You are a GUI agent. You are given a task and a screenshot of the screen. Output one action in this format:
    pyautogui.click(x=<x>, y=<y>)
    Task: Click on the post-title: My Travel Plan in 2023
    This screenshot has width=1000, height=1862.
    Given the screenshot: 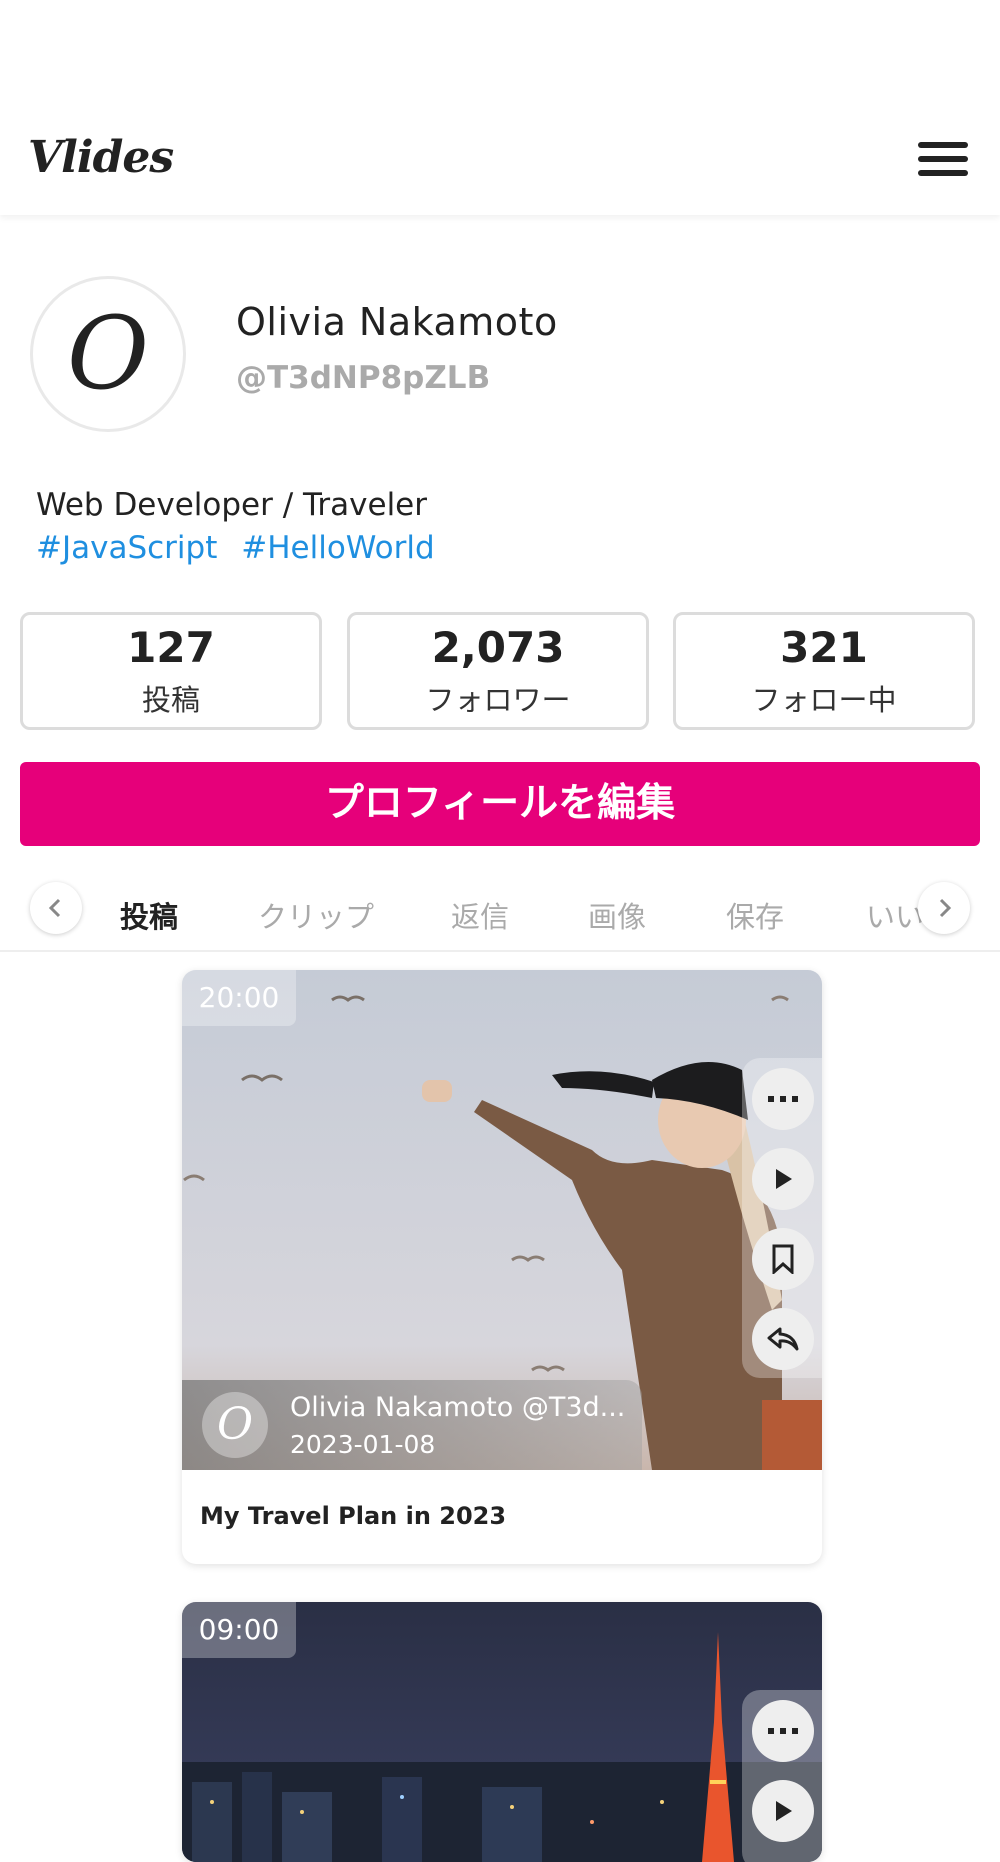 What is the action you would take?
    pyautogui.click(x=353, y=1516)
    